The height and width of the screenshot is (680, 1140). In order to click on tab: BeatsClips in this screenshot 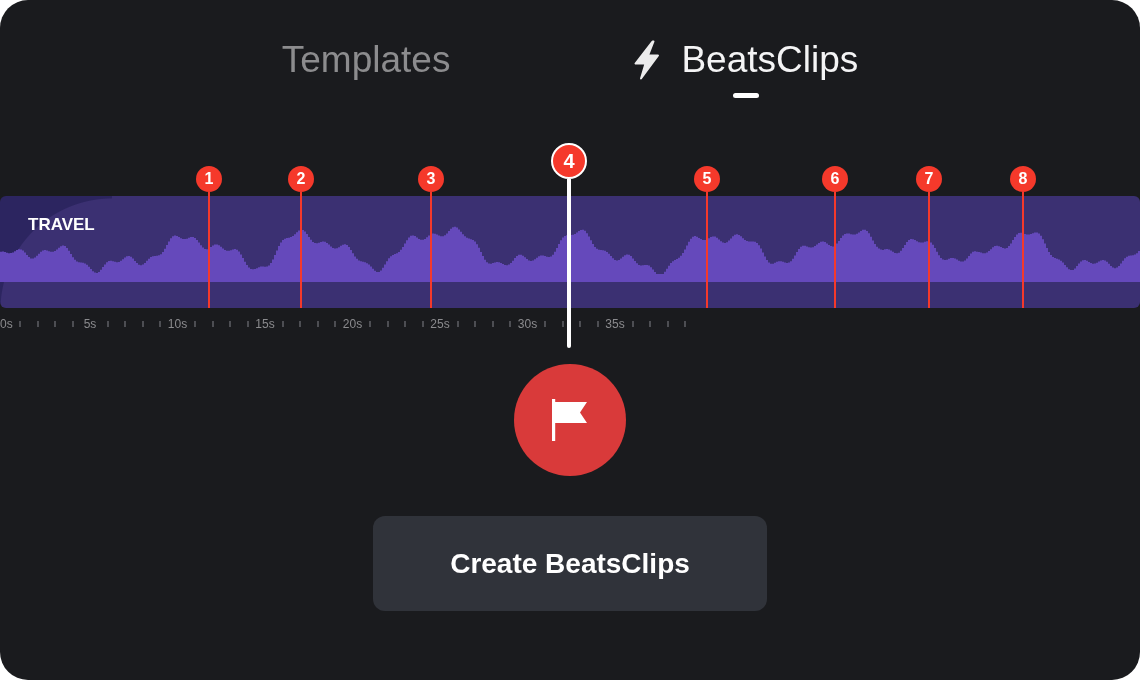, I will do `click(746, 68)`.